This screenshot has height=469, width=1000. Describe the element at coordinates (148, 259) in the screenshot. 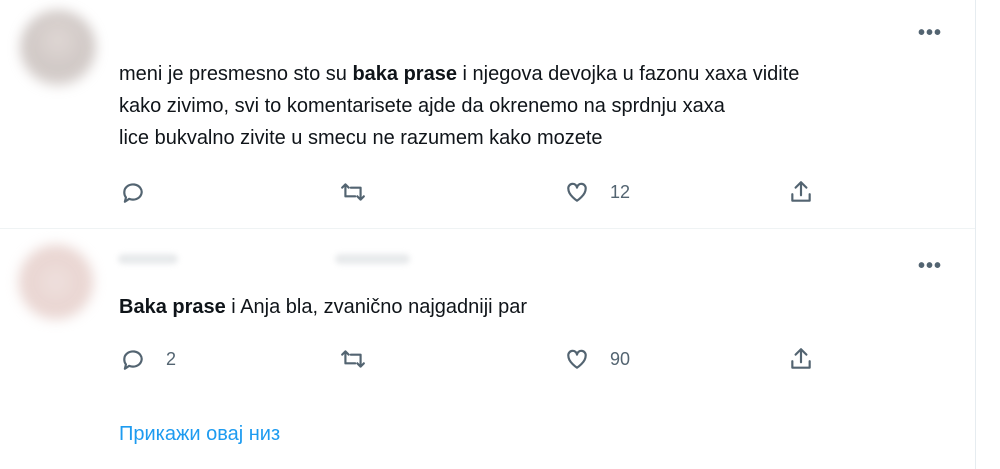

I see `username-blurred` at that location.